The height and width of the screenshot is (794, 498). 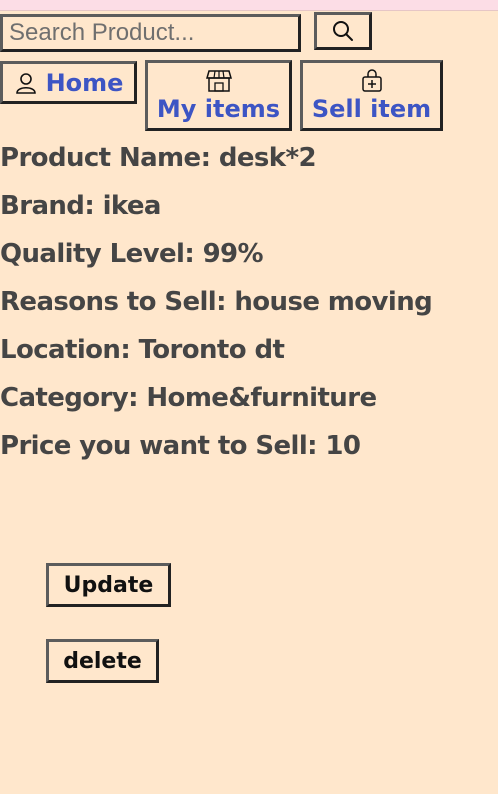 What do you see at coordinates (371, 80) in the screenshot?
I see `bag-plus-icon` at bounding box center [371, 80].